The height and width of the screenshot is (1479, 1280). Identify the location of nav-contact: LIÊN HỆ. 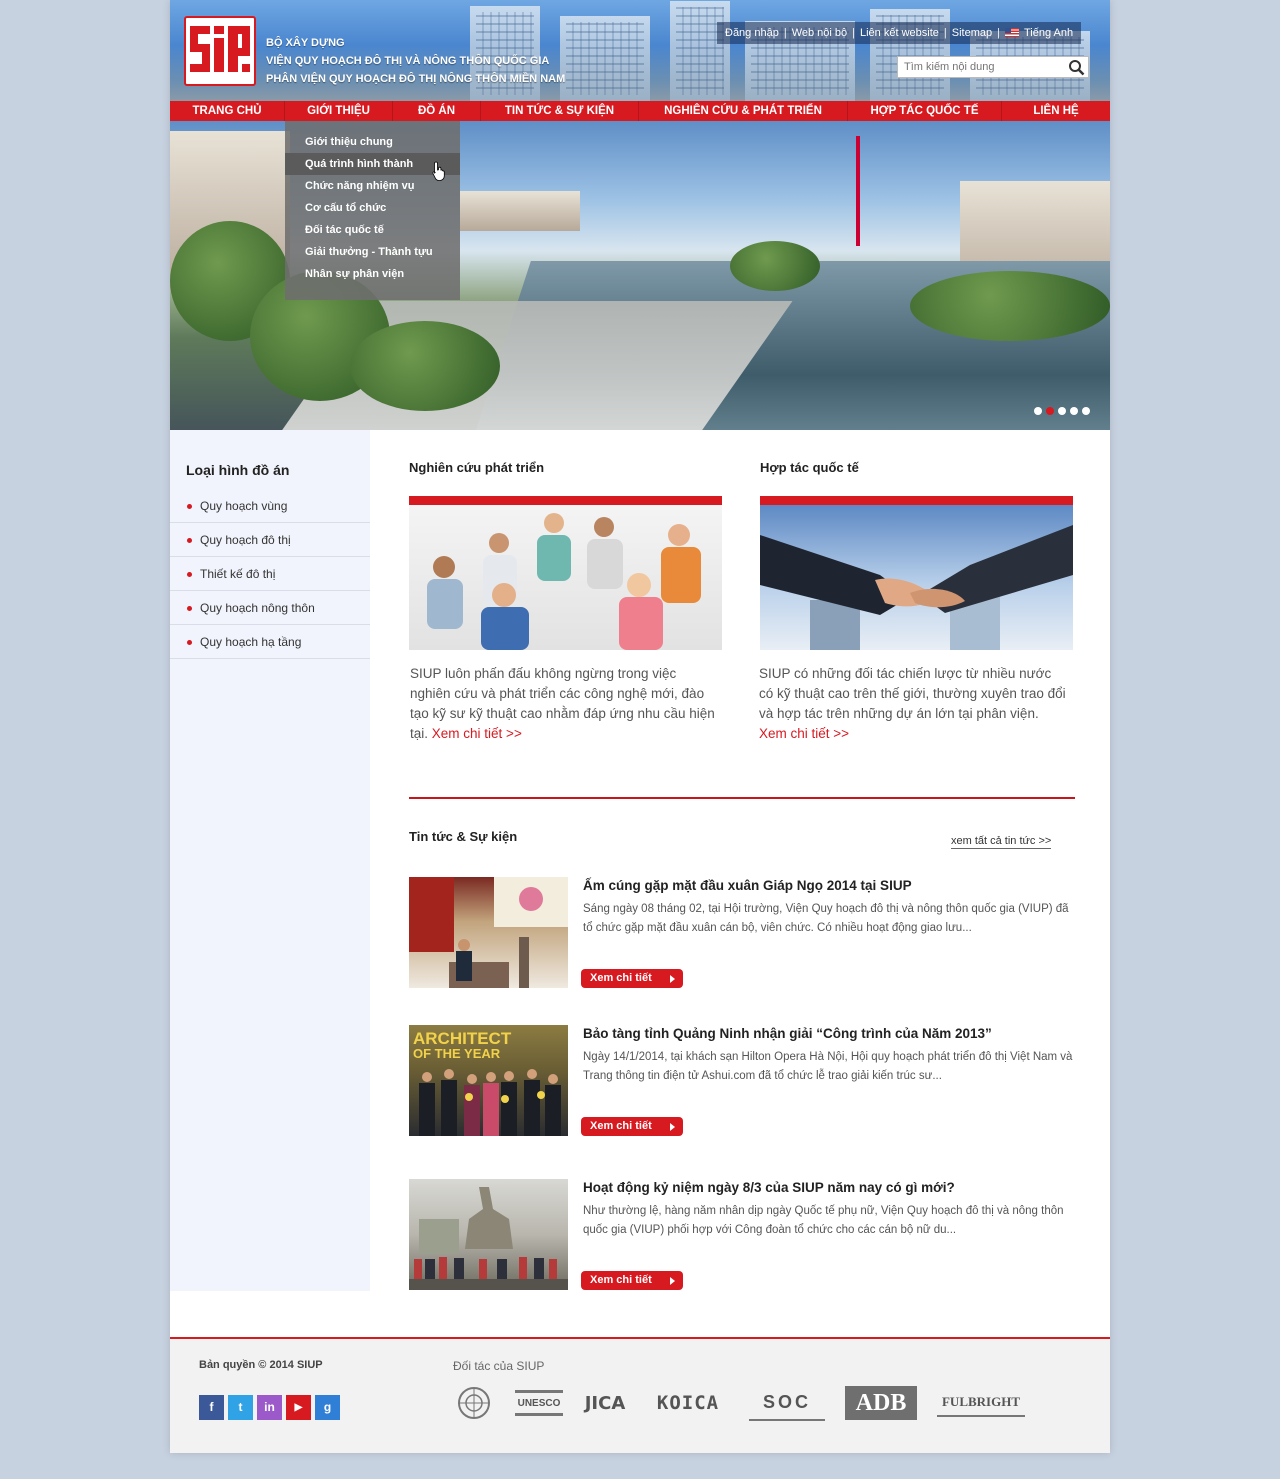
(1056, 111).